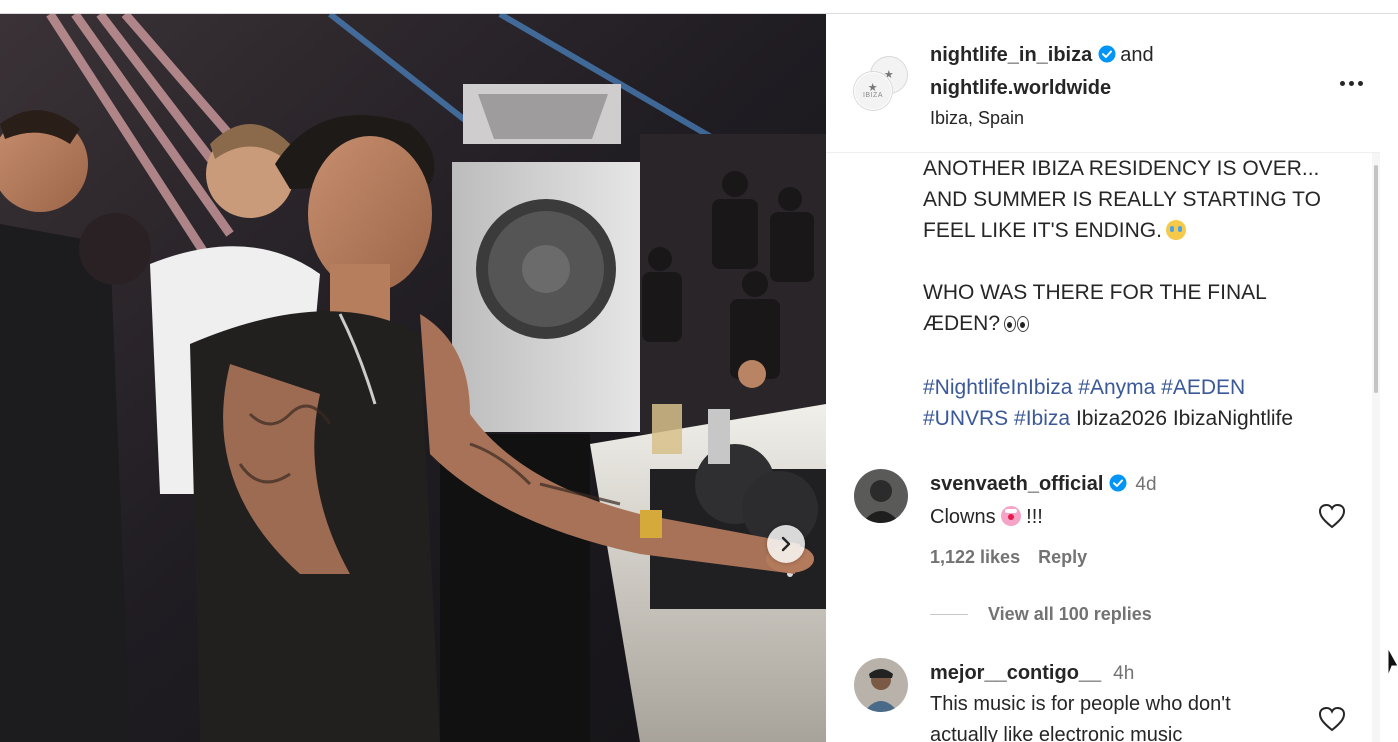 Image resolution: width=1398 pixels, height=742 pixels. What do you see at coordinates (1080, 704) in the screenshot?
I see `comment-text-line: This music is for people who don't` at bounding box center [1080, 704].